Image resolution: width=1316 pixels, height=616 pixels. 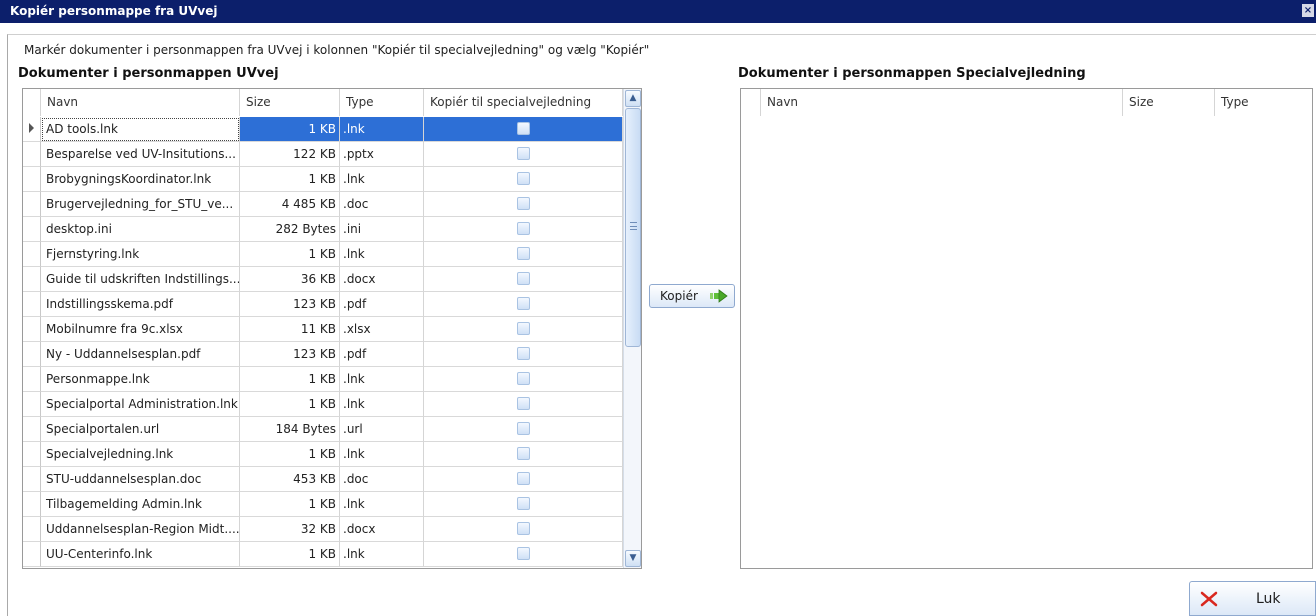 I want to click on window-close-icon: ×, so click(x=1308, y=10).